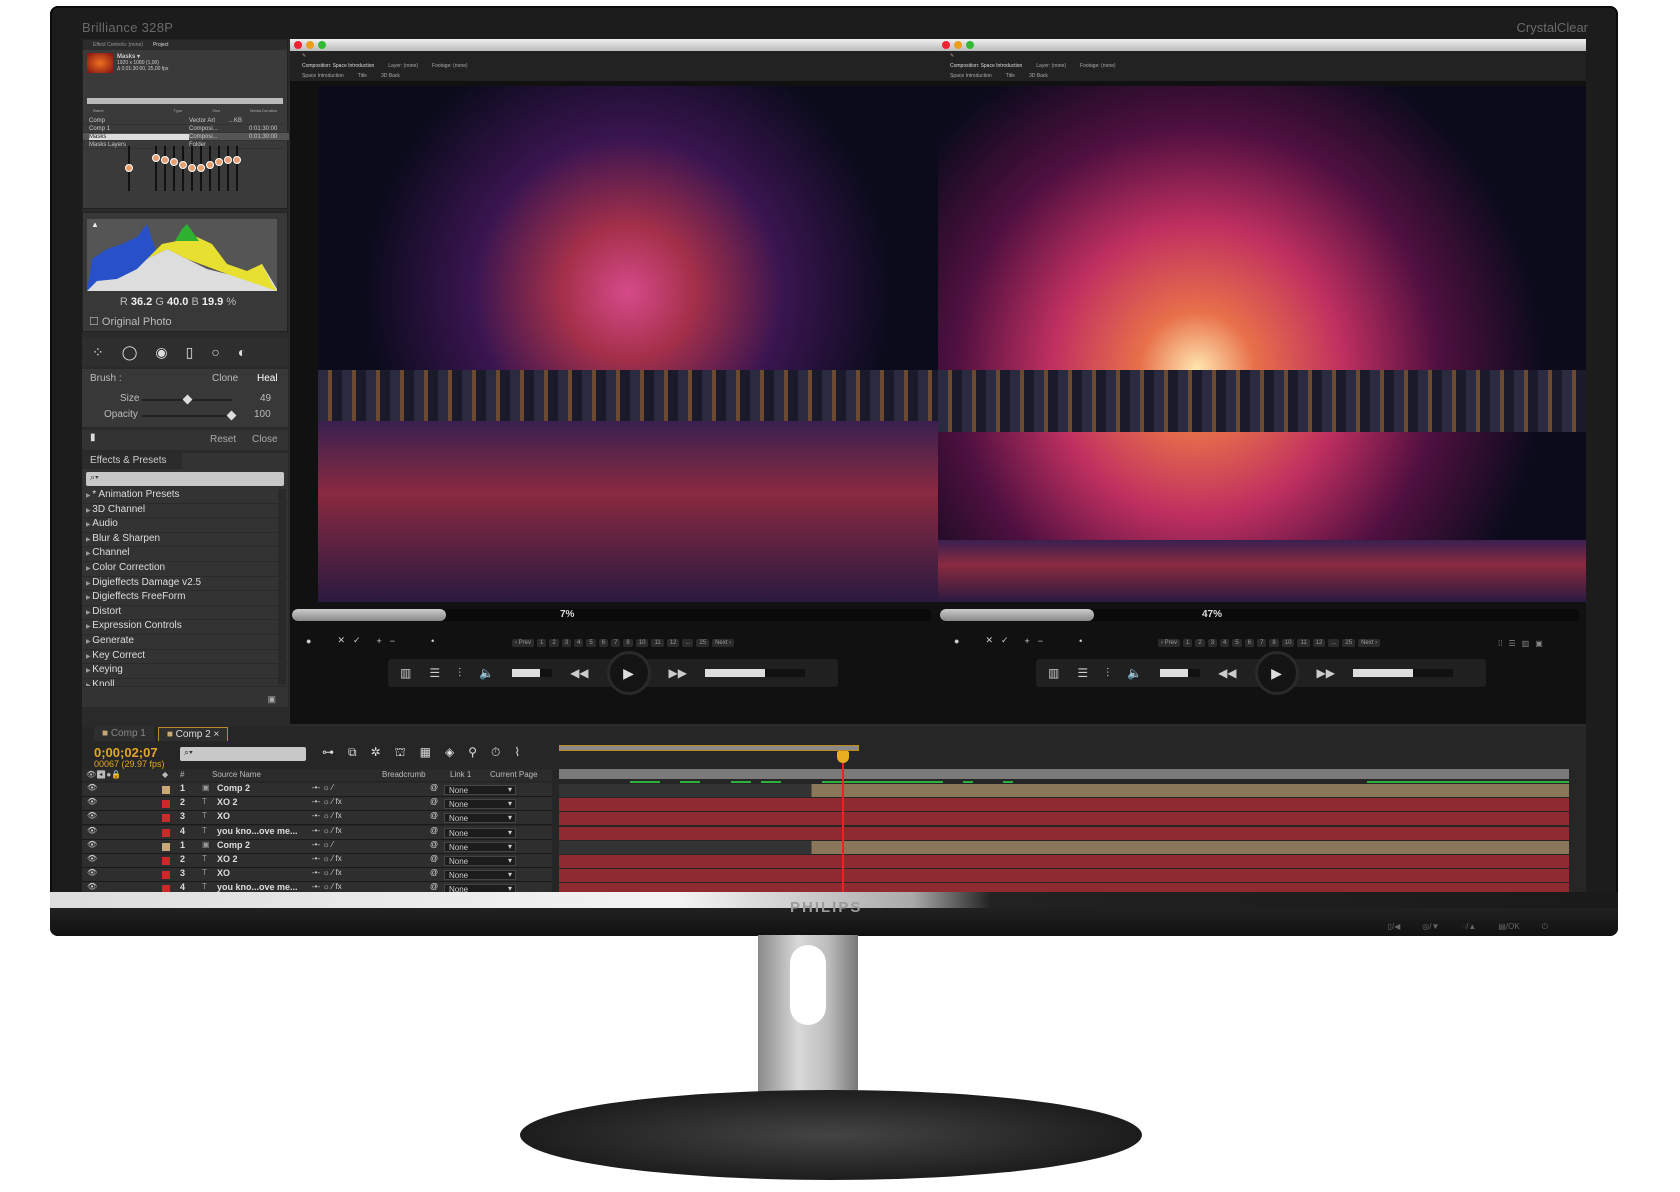  I want to click on tab-composition: Composition: Space Introduction, so click(986, 66).